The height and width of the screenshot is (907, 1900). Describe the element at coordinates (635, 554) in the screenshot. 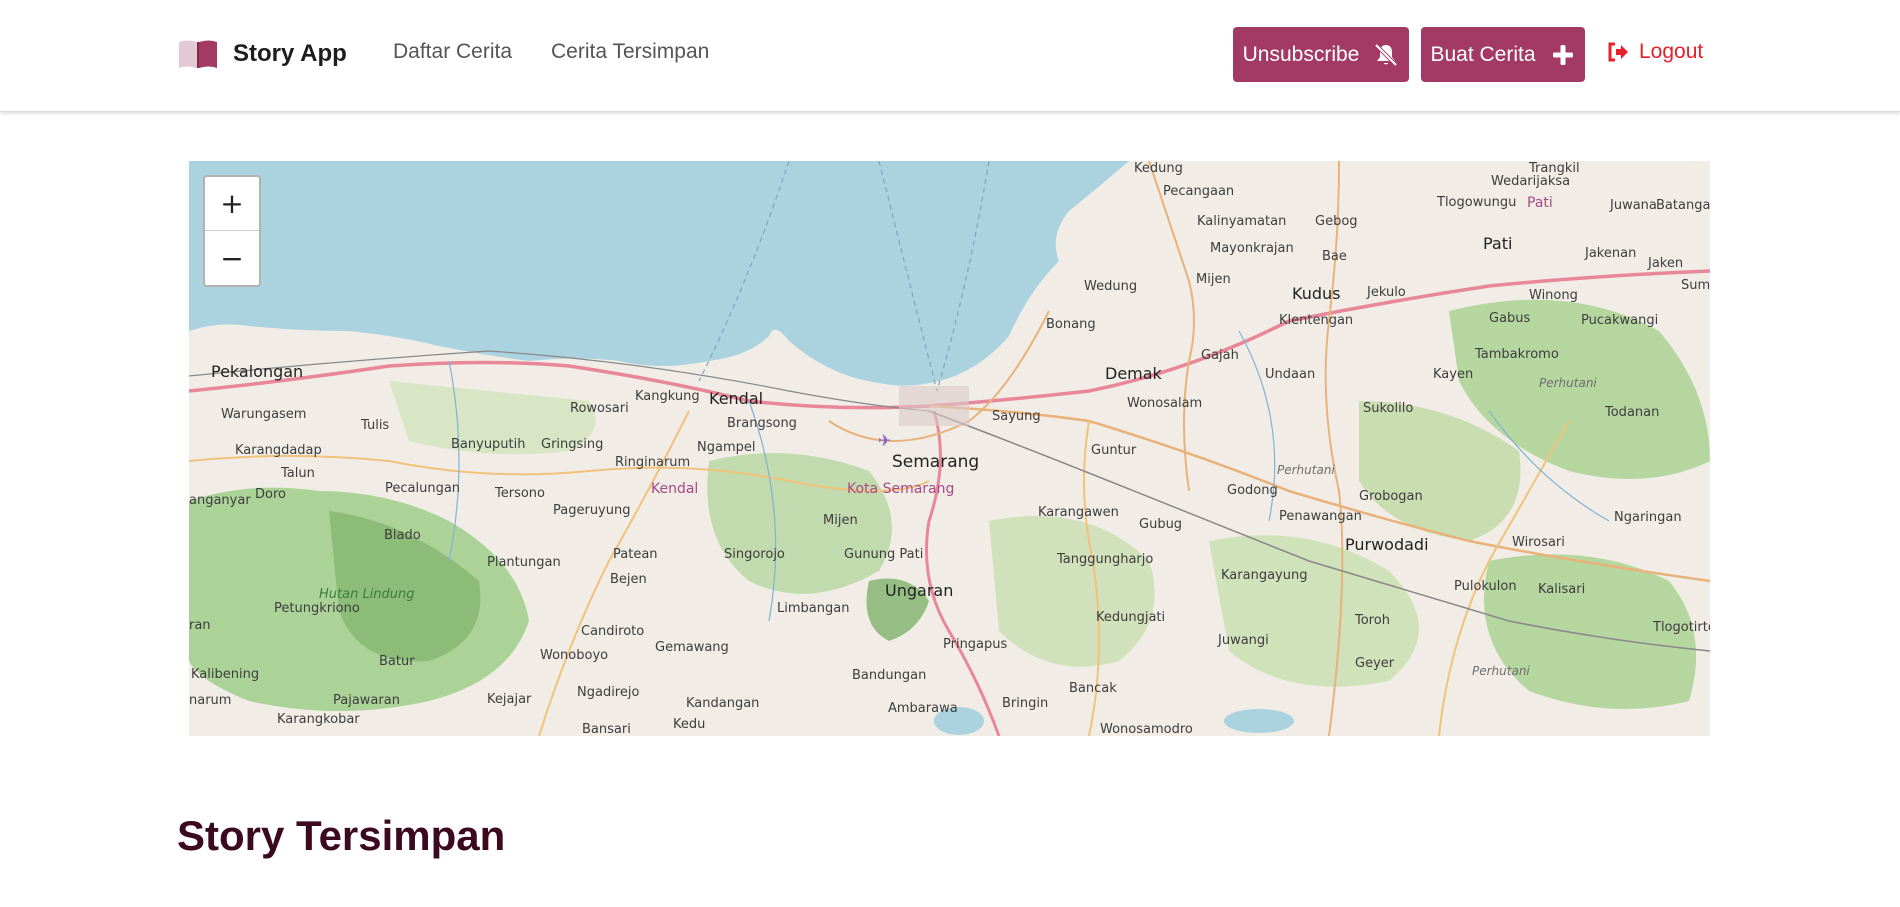

I see `map-label: Patean` at that location.